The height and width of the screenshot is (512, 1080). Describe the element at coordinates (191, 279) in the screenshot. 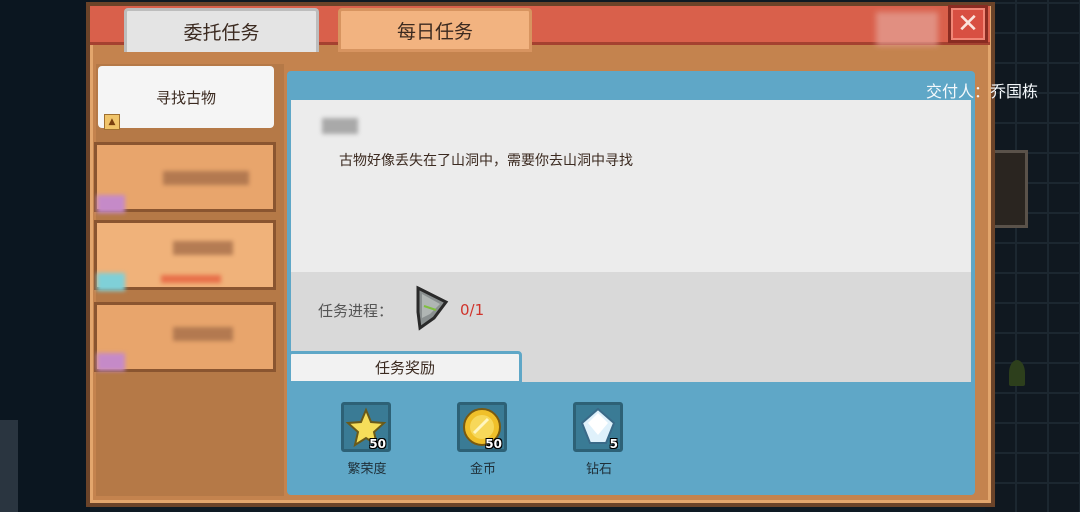

I see `quest-progress-bar` at that location.